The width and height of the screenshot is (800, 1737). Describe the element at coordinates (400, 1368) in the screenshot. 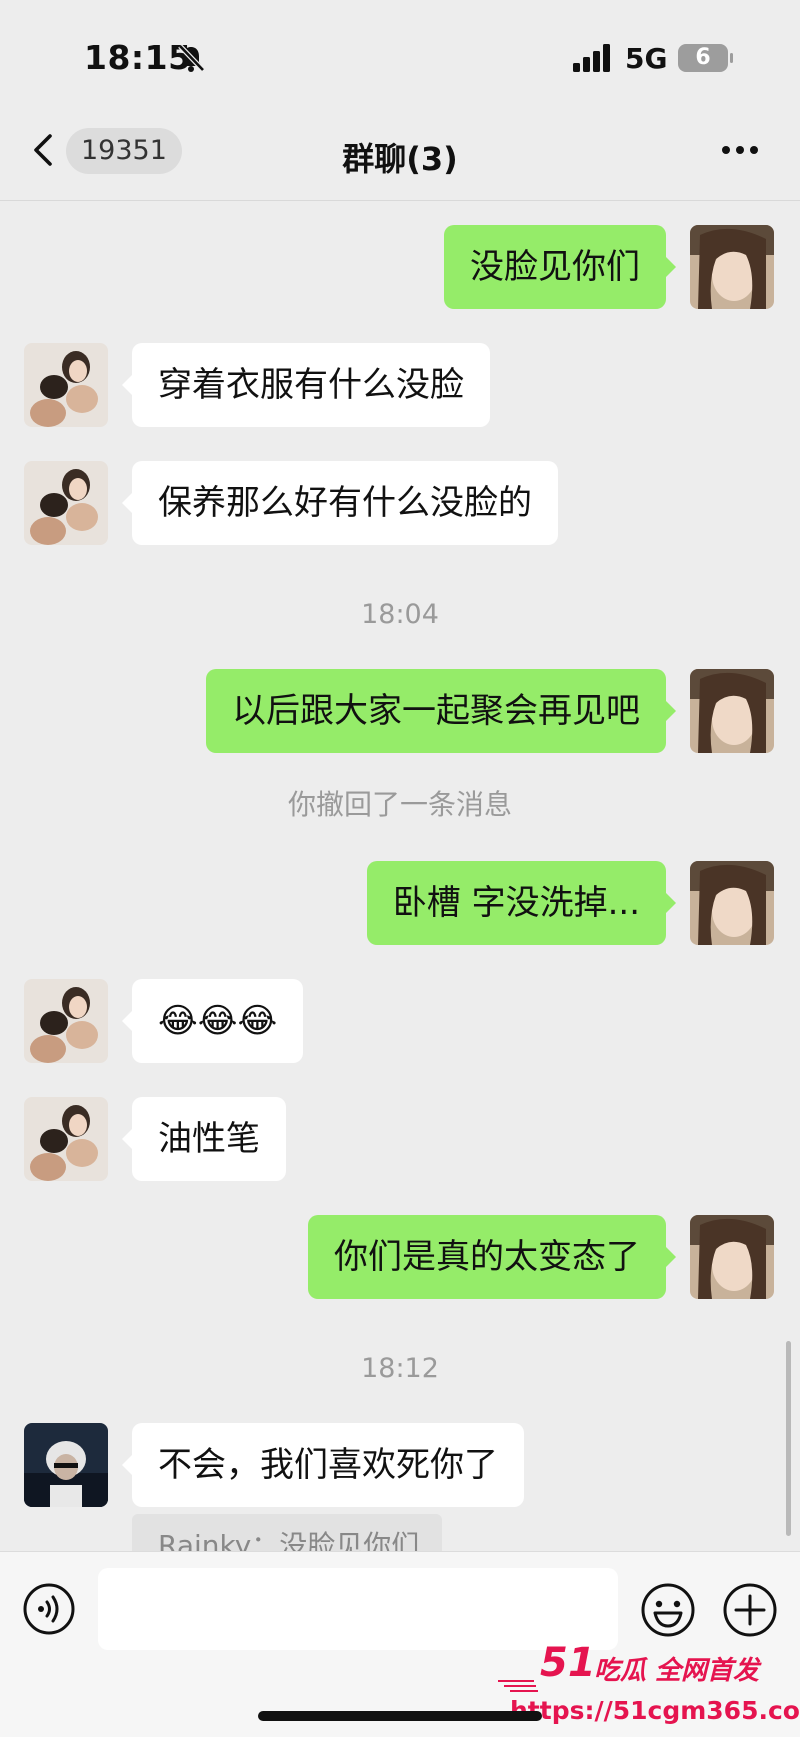

I see `timestamp: 18:12` at that location.